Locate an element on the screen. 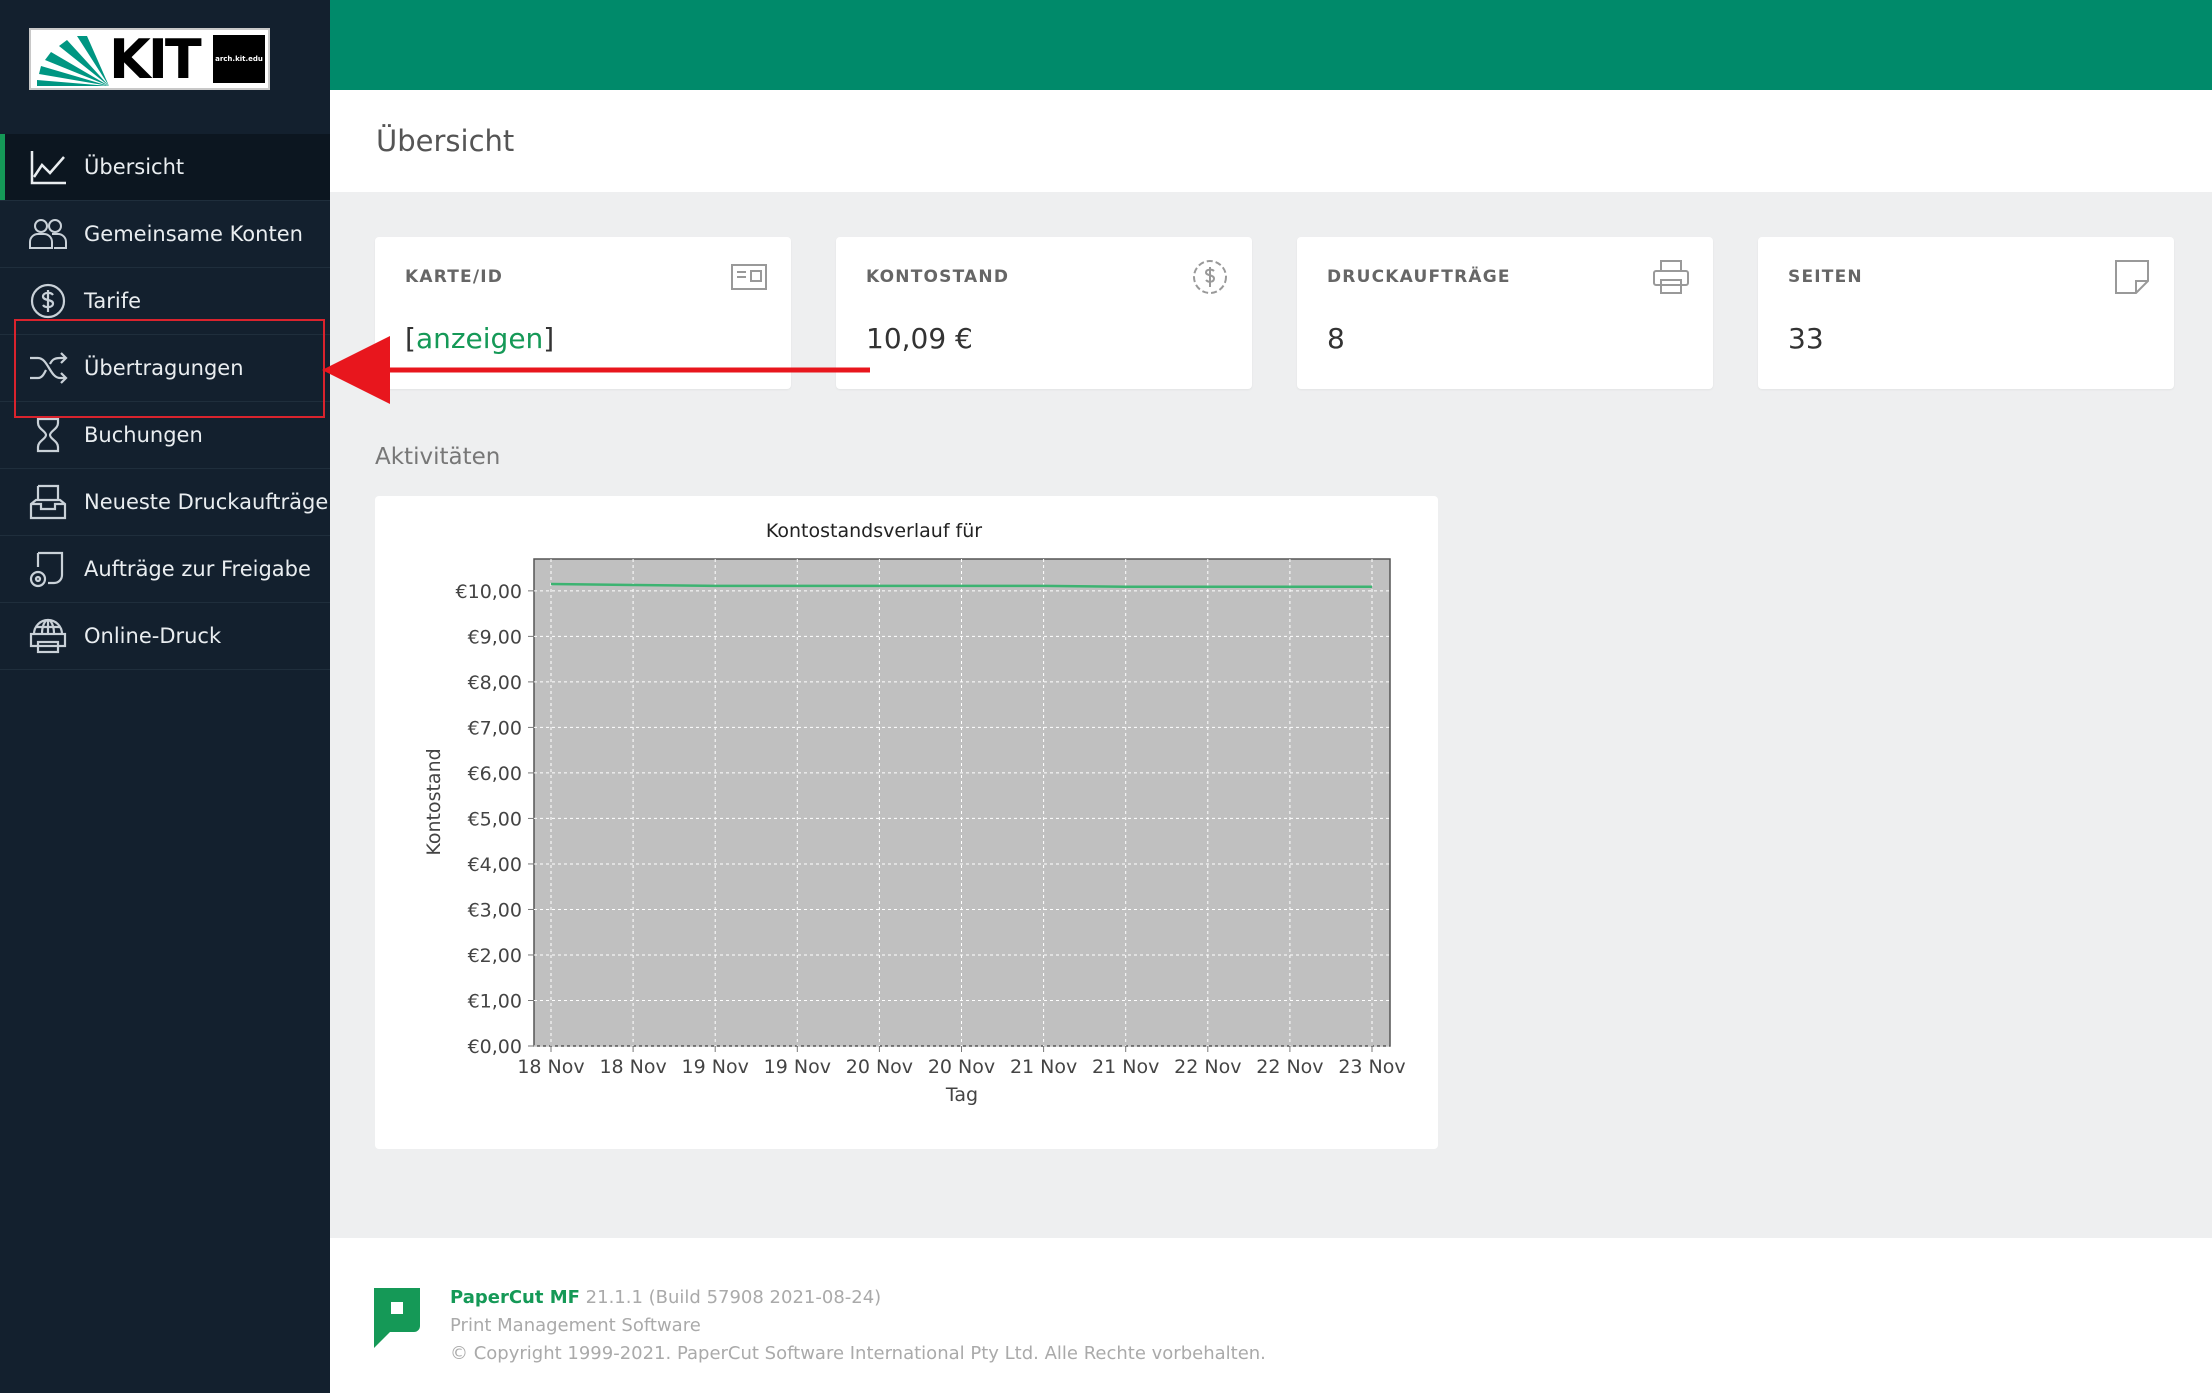  chart-ytick-label: €6,00 is located at coordinates (495, 774).